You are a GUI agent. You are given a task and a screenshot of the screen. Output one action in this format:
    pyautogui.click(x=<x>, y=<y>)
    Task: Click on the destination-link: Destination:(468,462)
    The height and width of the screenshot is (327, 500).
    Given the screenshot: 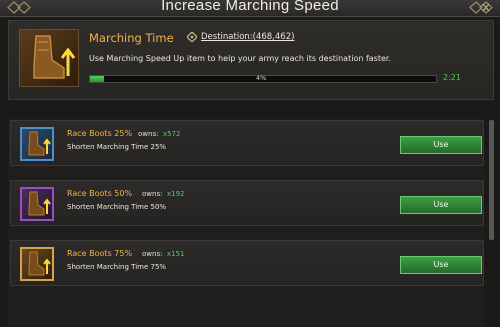 What is the action you would take?
    pyautogui.click(x=247, y=37)
    